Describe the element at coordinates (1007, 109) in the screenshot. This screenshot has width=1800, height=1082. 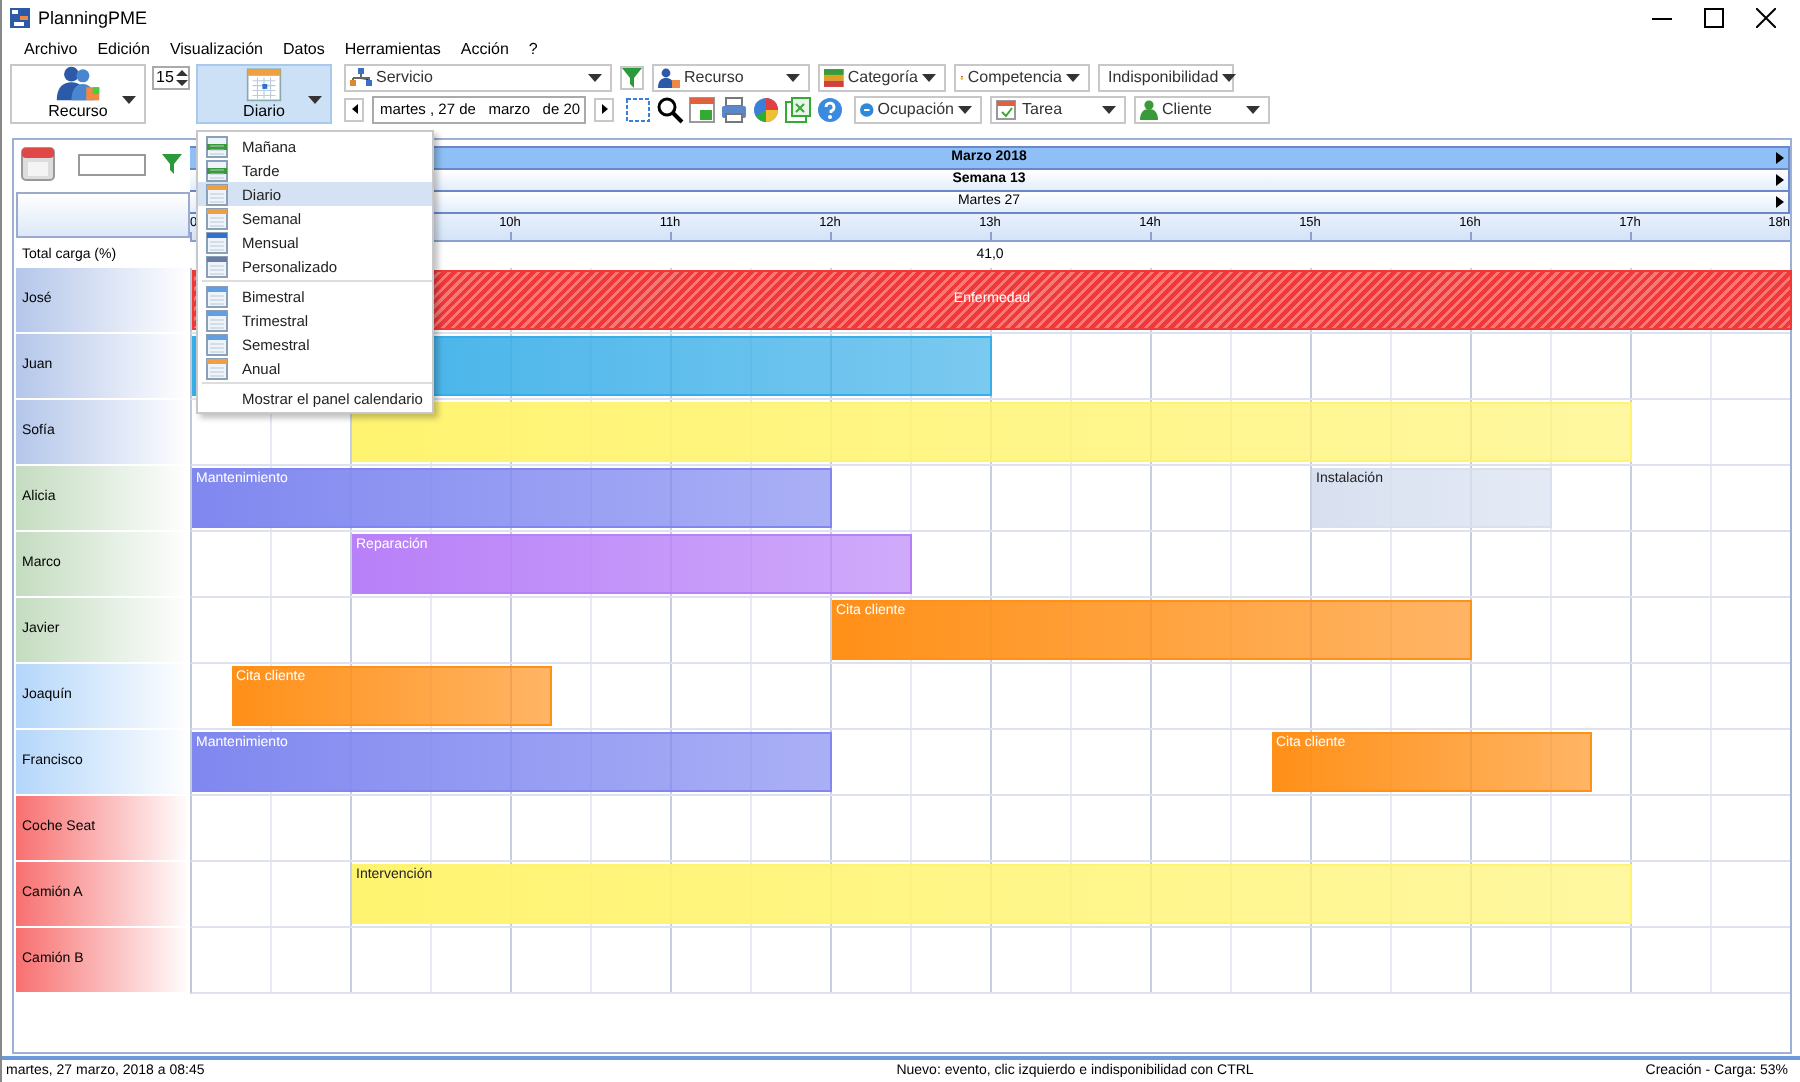
I see `task-icon` at that location.